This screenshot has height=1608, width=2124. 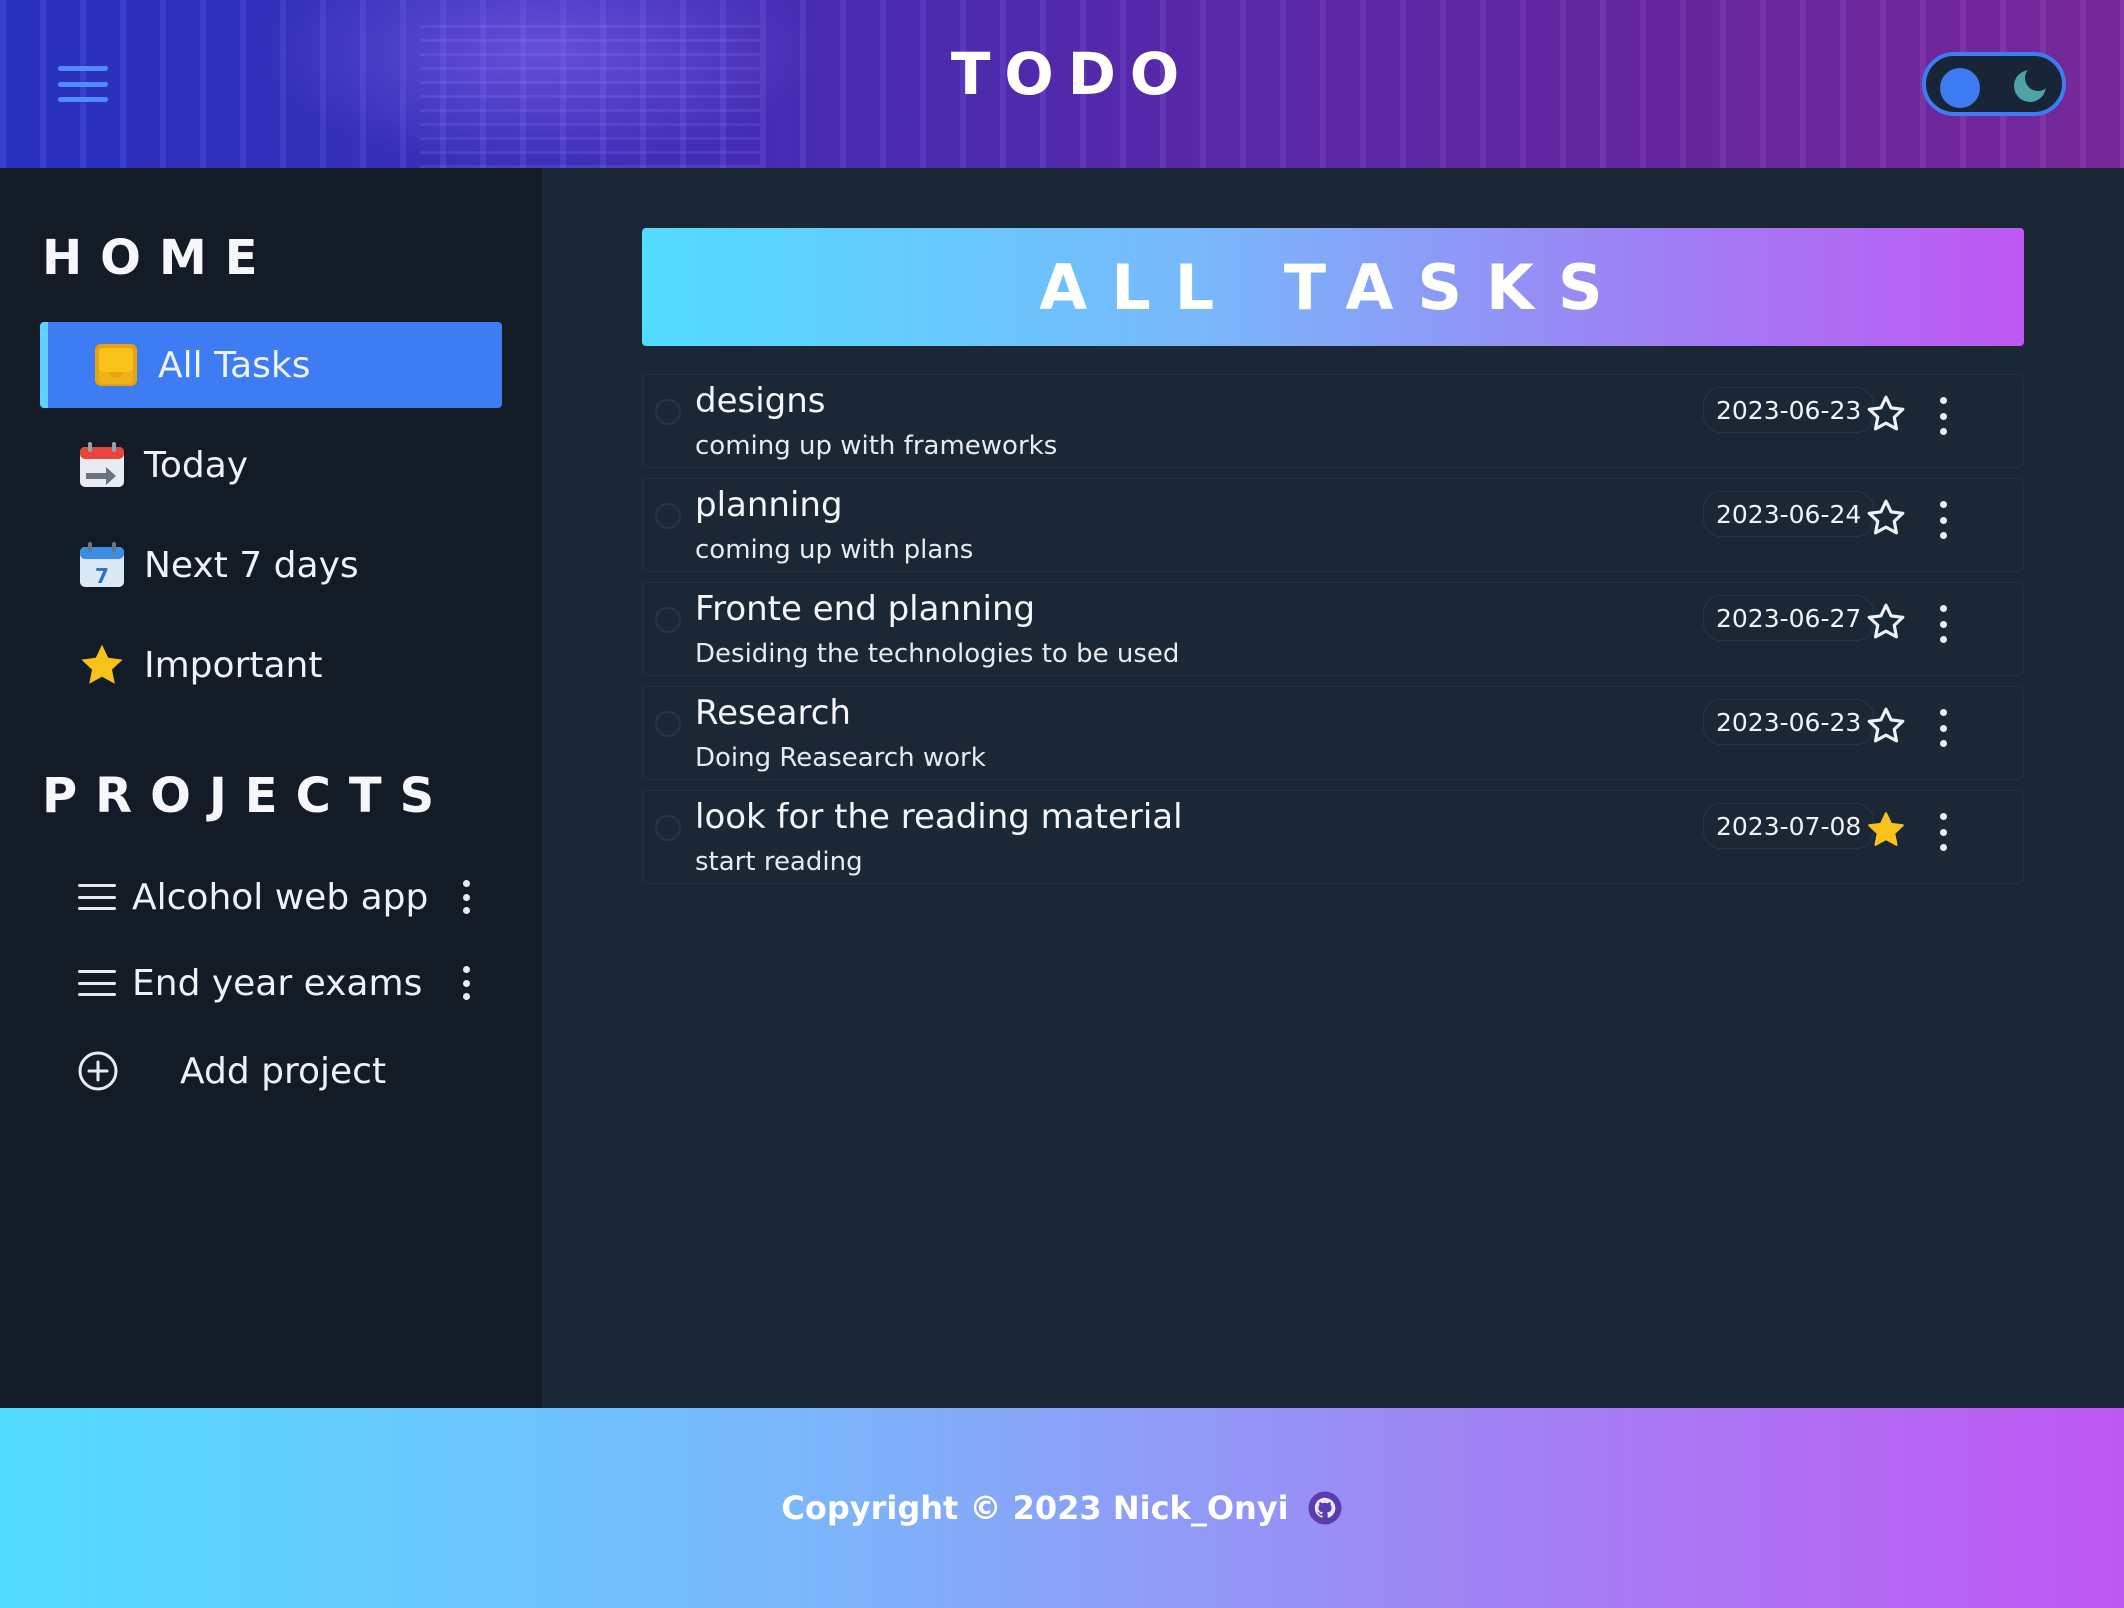 I want to click on task-description: coming up with plans, so click(x=834, y=550).